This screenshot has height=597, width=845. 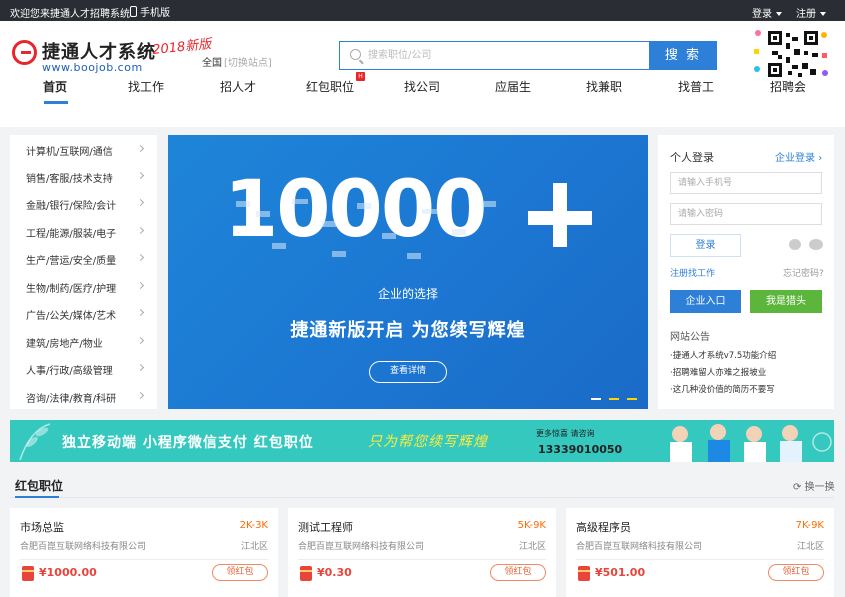 What do you see at coordinates (803, 272) in the screenshot?
I see `forgot-password-link: 忘记密码?` at bounding box center [803, 272].